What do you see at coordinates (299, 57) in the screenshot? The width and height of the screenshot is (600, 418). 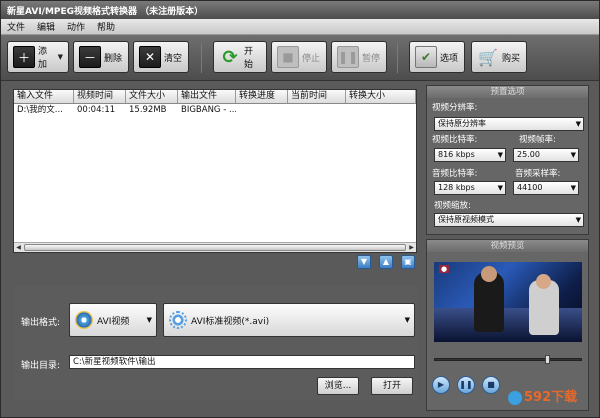 I see `stop-button: ■ 停止` at bounding box center [299, 57].